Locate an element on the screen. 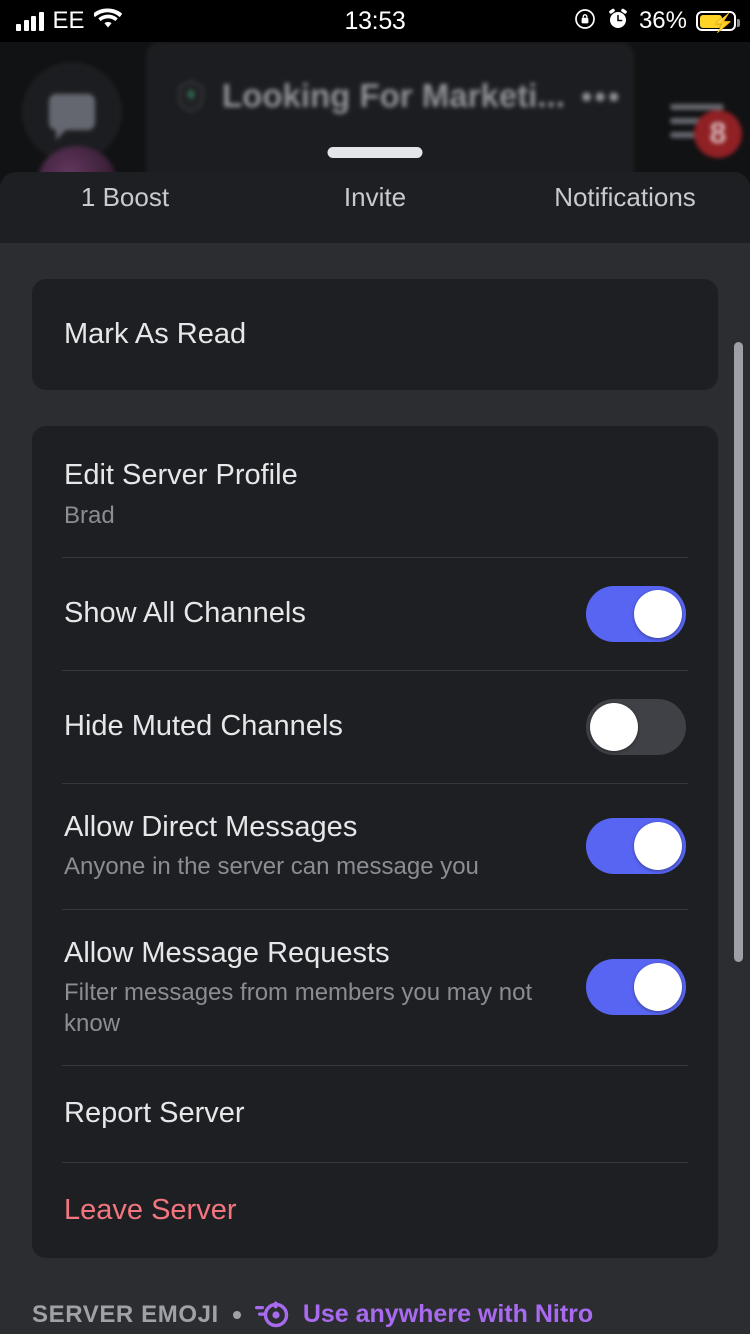 The image size is (750, 1334). invite-button: Invite is located at coordinates (375, 197).